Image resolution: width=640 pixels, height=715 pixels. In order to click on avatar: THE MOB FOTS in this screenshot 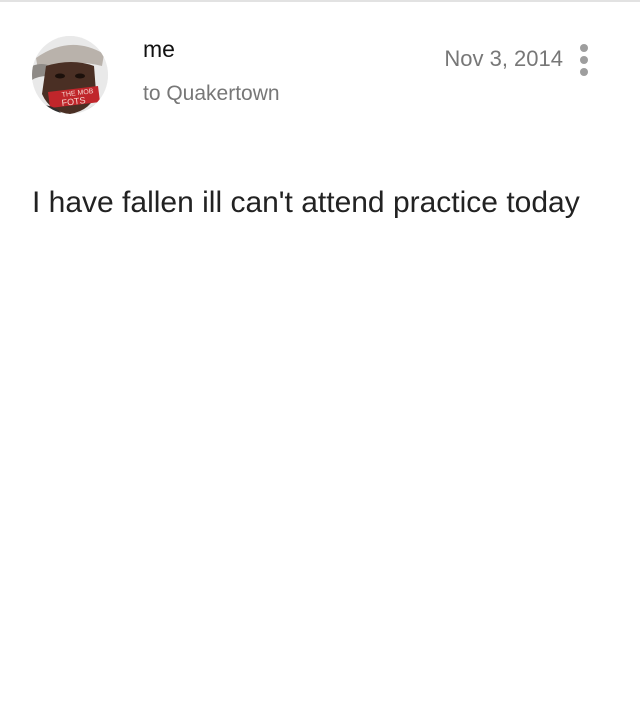, I will do `click(70, 75)`.